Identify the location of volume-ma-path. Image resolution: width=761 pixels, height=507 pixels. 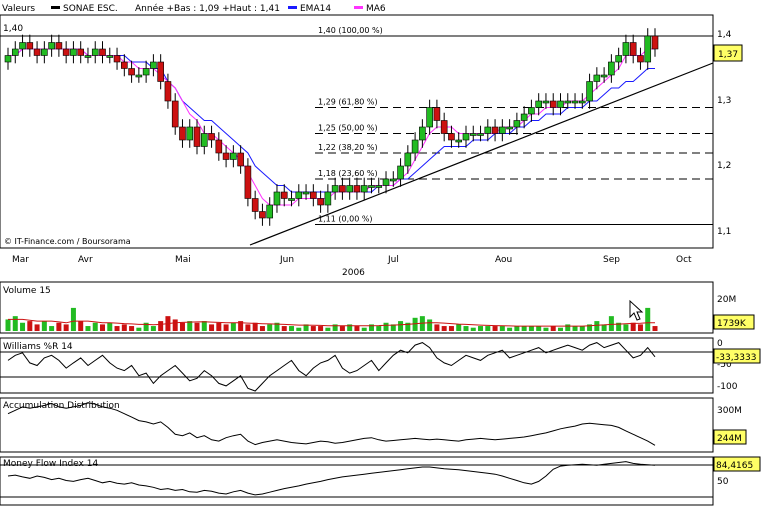
(331, 322).